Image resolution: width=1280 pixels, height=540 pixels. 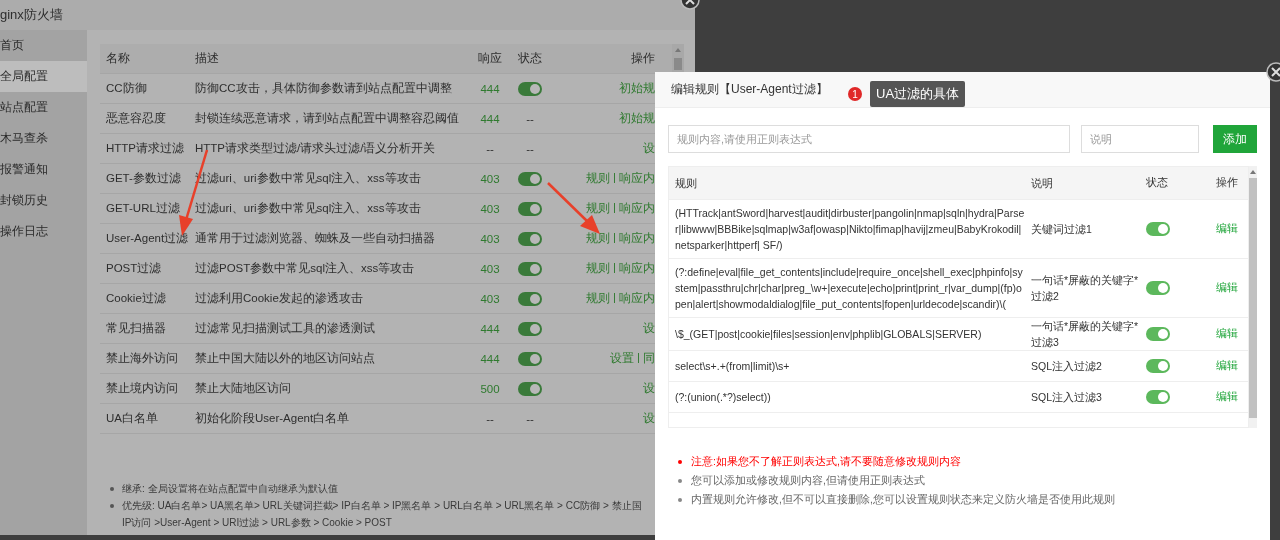 What do you see at coordinates (126, 88) in the screenshot?
I see `table-cell: CC防御` at bounding box center [126, 88].